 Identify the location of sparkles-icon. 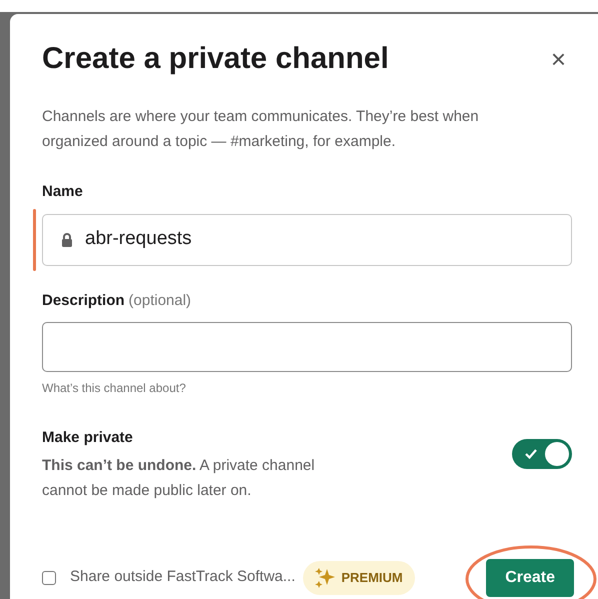
(325, 577).